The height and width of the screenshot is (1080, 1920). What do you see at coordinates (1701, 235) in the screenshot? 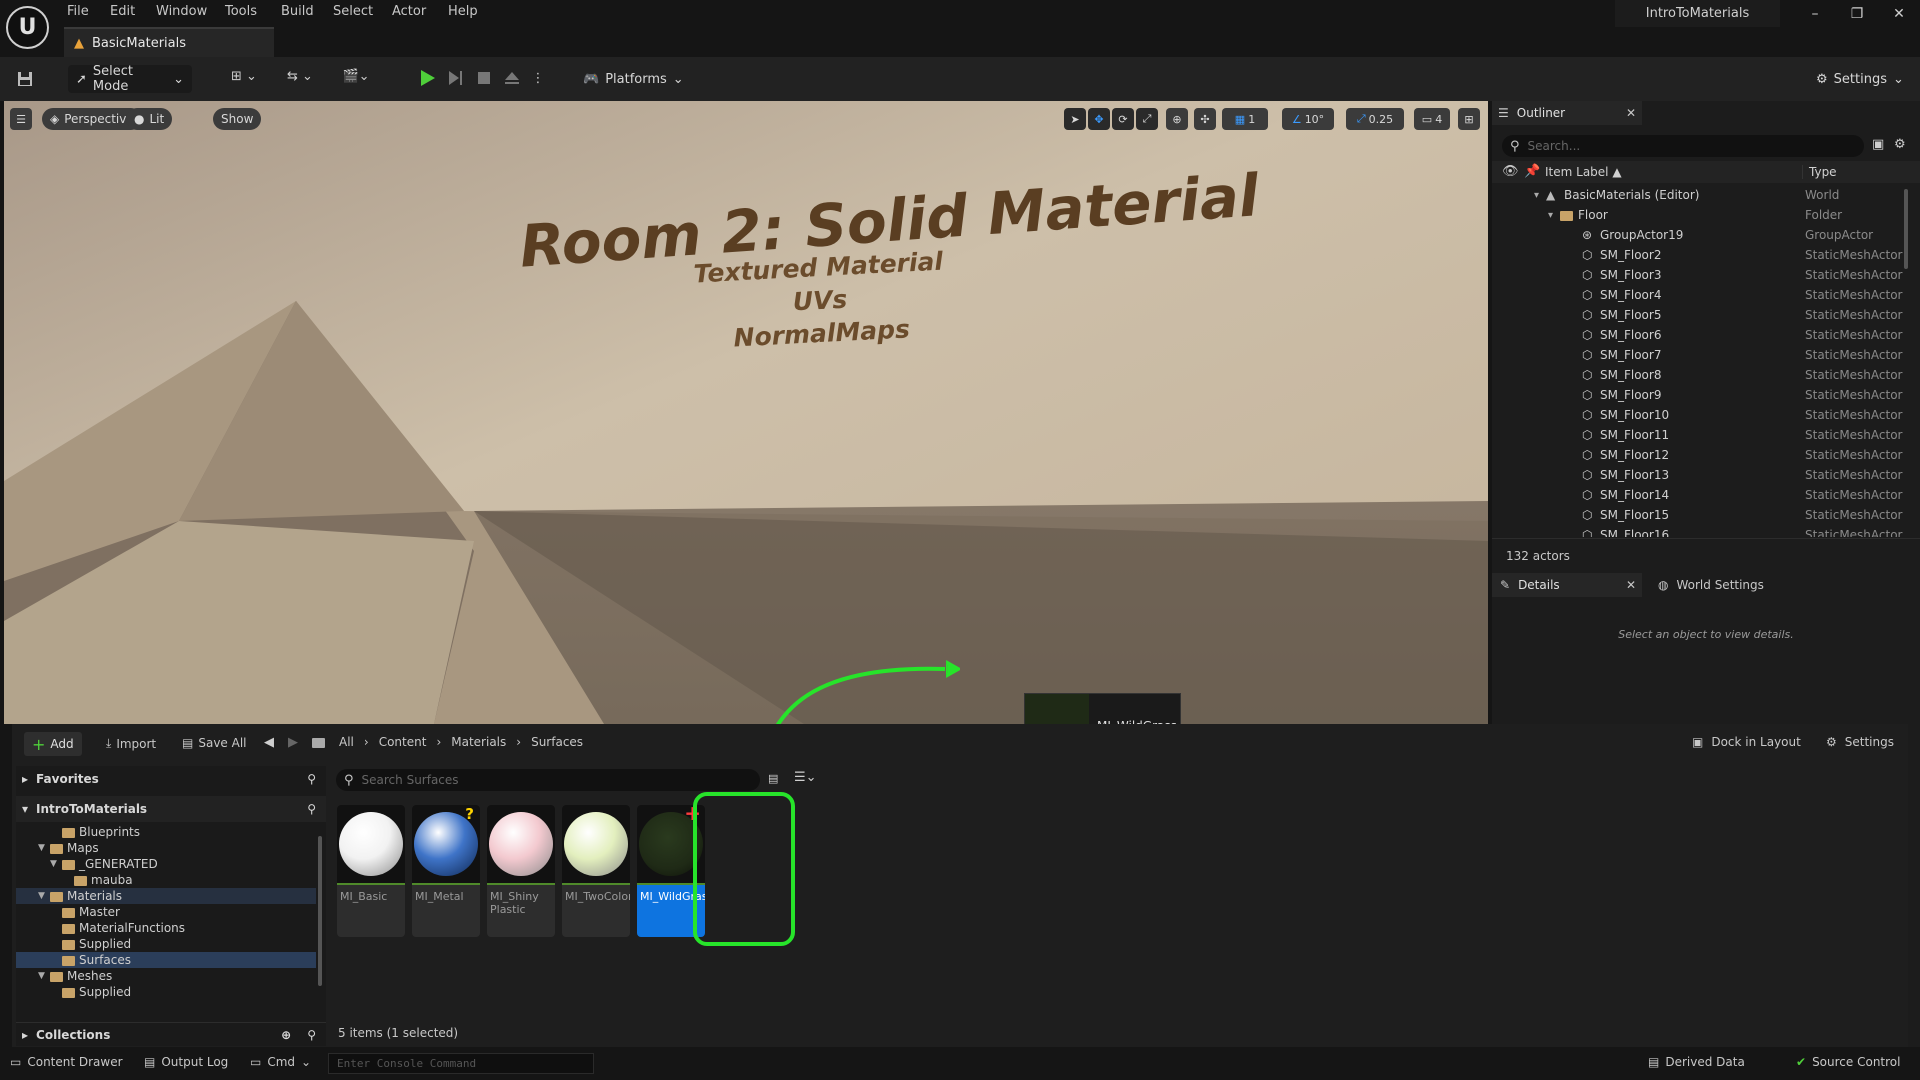
I see `outliner-row: ⊛ GroupActor19 GroupActor` at bounding box center [1701, 235].